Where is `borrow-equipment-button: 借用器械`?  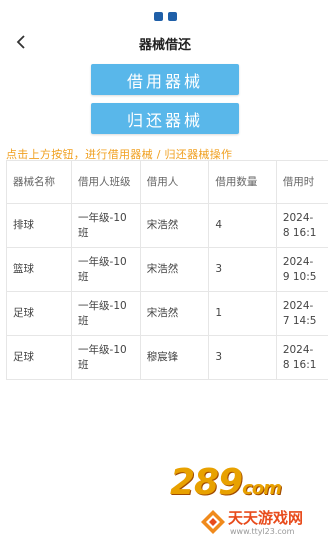 borrow-equipment-button: 借用器械 is located at coordinates (165, 79).